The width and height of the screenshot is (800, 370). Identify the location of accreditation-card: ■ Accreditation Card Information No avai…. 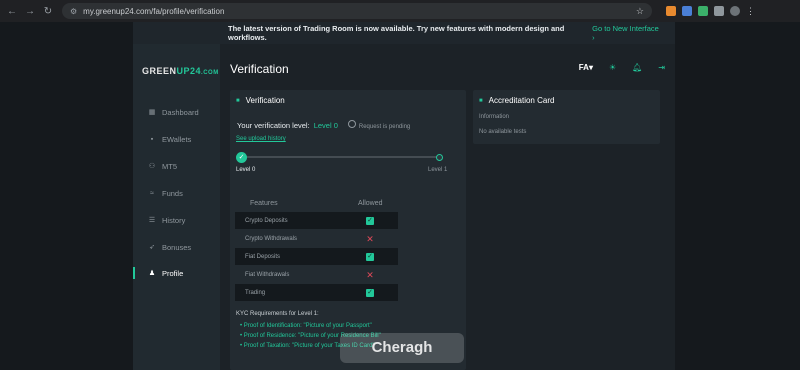
(566, 117).